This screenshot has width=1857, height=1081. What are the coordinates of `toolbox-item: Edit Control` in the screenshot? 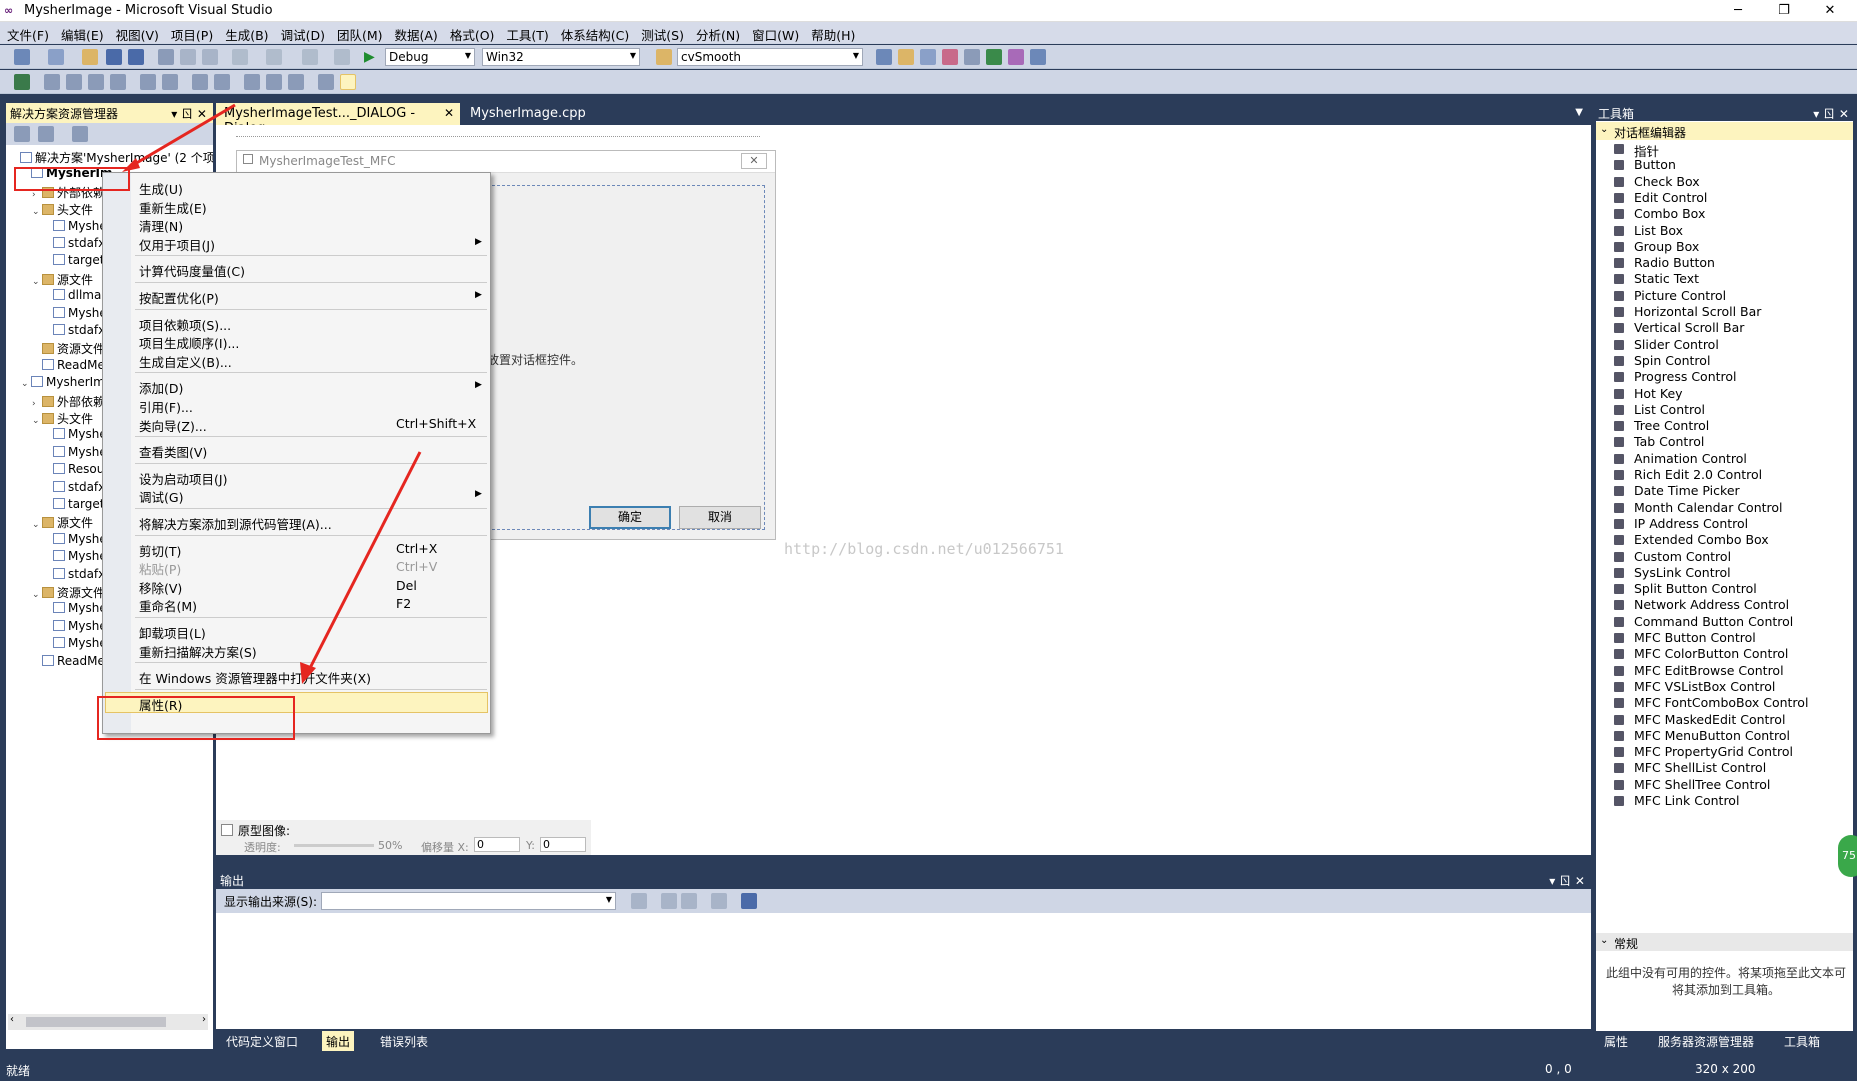 It's located at (1670, 197).